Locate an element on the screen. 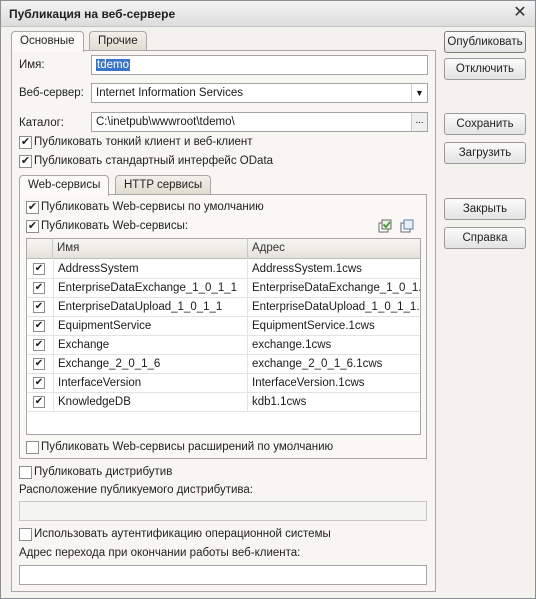 This screenshot has width=536, height=599. webserver-label: Веб-сервер: is located at coordinates (51, 93).